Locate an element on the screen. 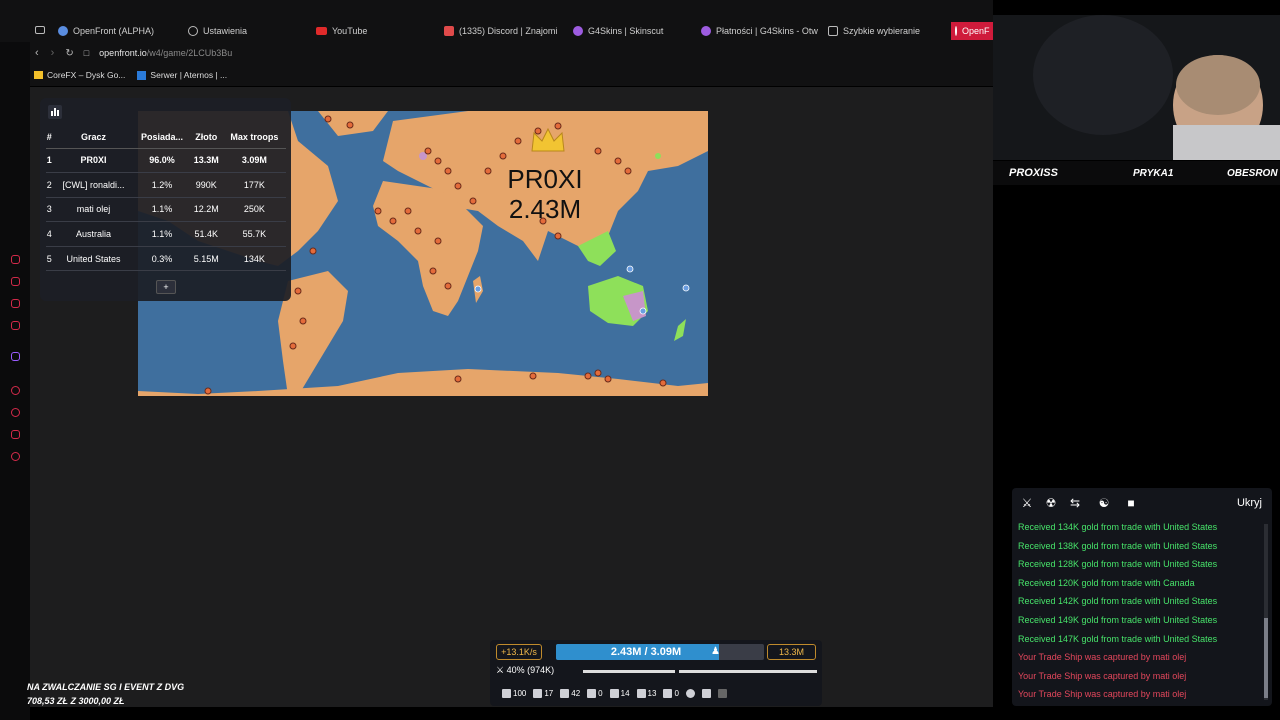 The height and width of the screenshot is (720, 1280). build-hydrogen-bomb-button is located at coordinates (706, 693).